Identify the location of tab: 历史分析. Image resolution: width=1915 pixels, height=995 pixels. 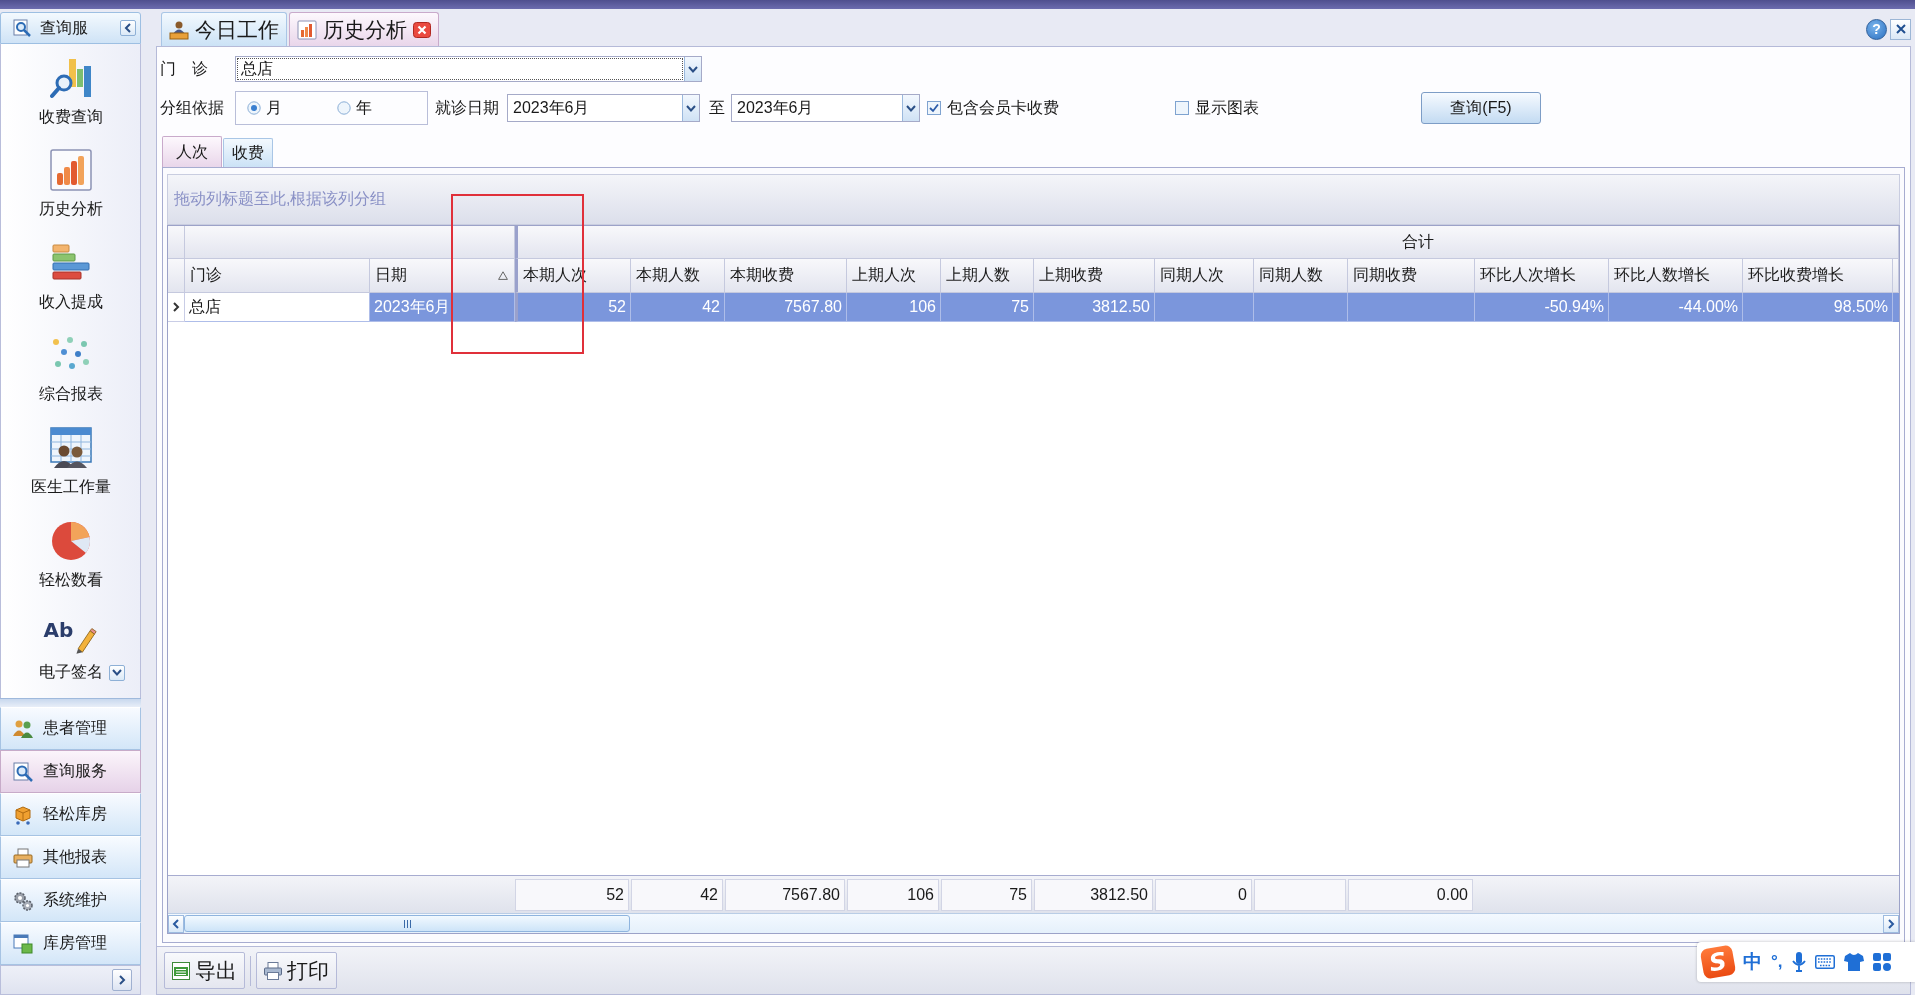
(364, 29).